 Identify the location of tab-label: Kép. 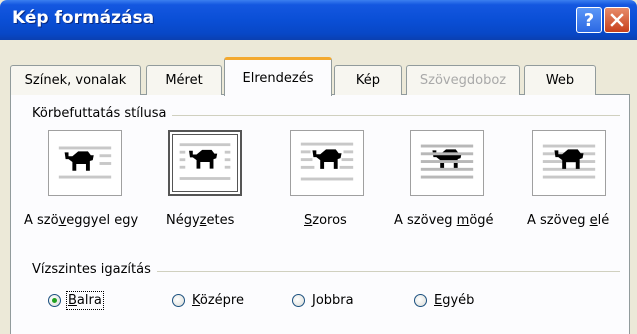
(368, 80).